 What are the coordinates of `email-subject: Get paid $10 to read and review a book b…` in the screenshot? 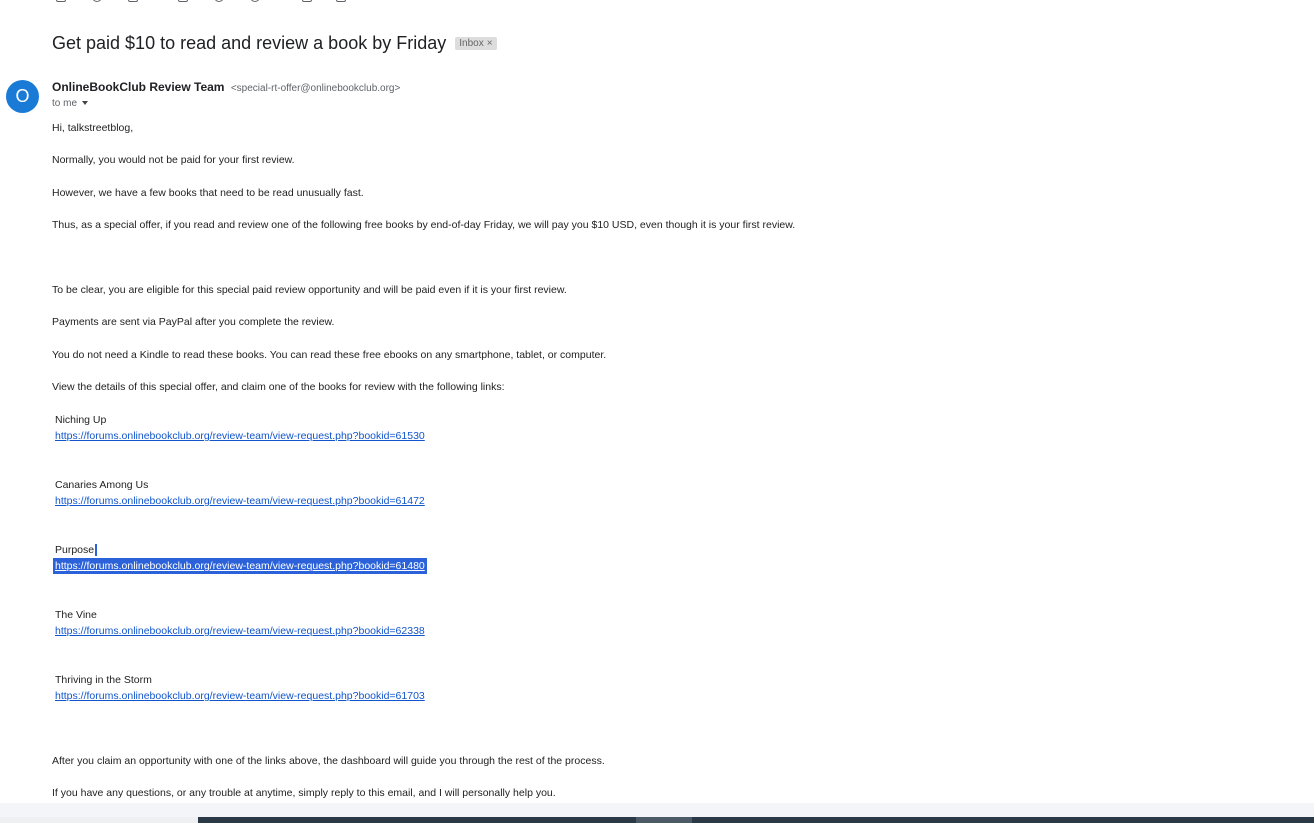 It's located at (249, 43).